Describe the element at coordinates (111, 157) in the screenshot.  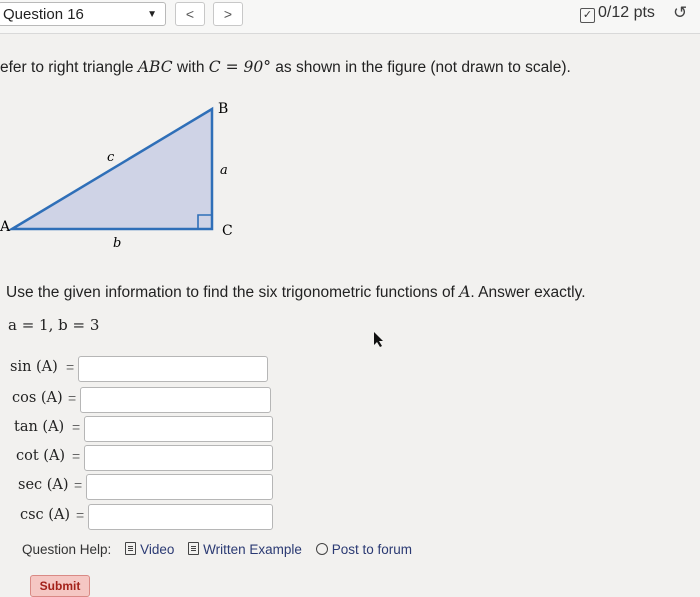
I see `side-c-label: c` at that location.